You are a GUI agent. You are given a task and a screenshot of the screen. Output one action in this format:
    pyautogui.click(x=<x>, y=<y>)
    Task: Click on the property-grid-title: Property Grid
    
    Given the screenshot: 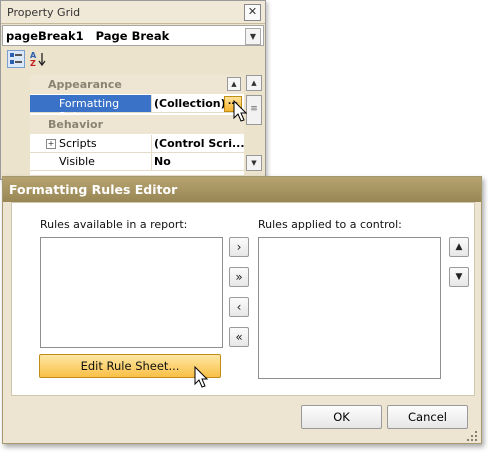 What is the action you would take?
    pyautogui.click(x=44, y=12)
    